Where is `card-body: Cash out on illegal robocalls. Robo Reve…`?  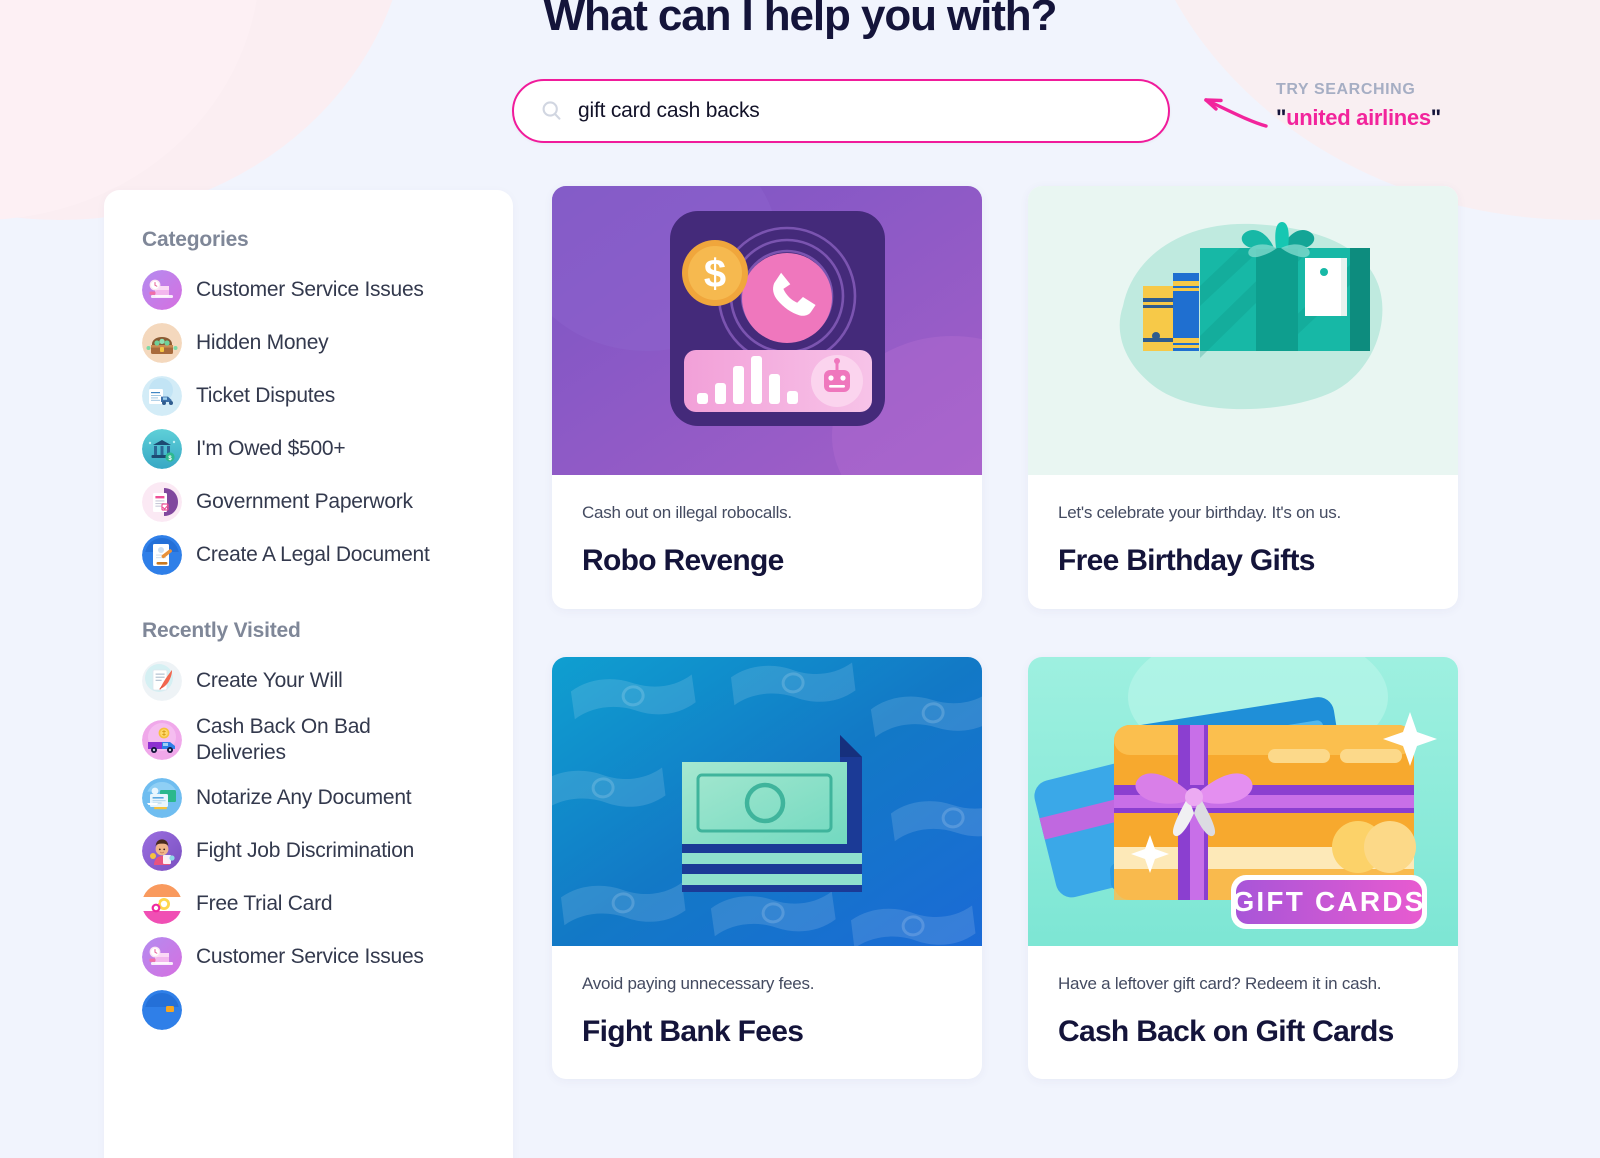
card-body: Cash out on illegal robocalls. Robo Reve… is located at coordinates (767, 542).